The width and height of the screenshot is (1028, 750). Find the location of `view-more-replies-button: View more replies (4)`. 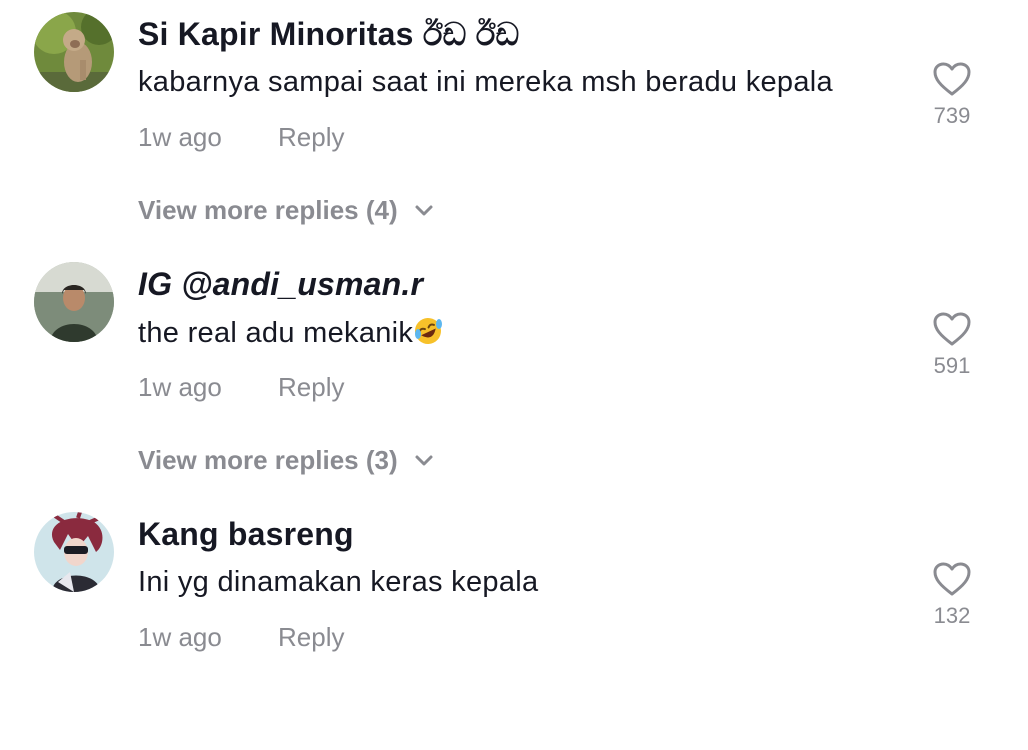

view-more-replies-button: View more replies (4) is located at coordinates (286, 210).